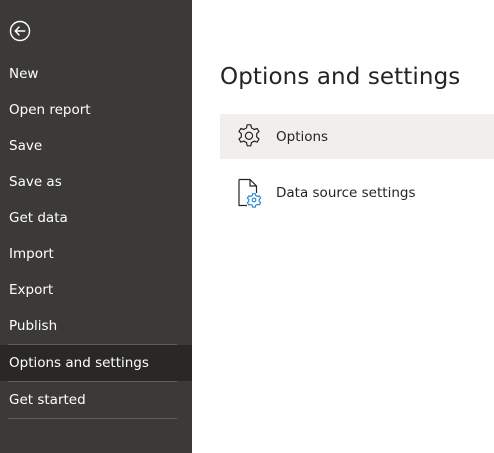 The image size is (494, 453). I want to click on options-item: Options, so click(357, 136).